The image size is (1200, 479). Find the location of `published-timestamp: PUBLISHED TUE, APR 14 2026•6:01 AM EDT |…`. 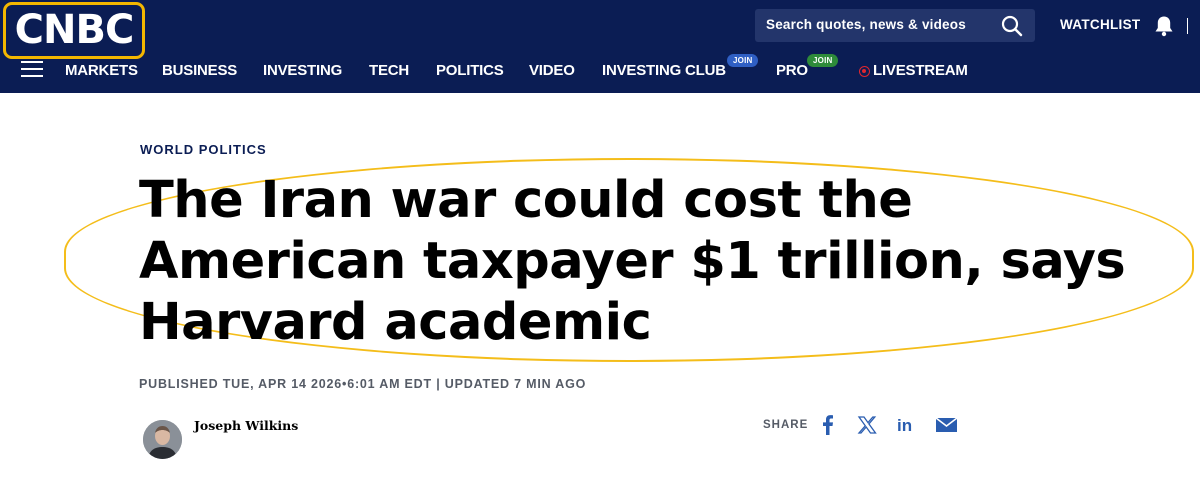

published-timestamp: PUBLISHED TUE, APR 14 2026•6:01 AM EDT |… is located at coordinates (363, 384).